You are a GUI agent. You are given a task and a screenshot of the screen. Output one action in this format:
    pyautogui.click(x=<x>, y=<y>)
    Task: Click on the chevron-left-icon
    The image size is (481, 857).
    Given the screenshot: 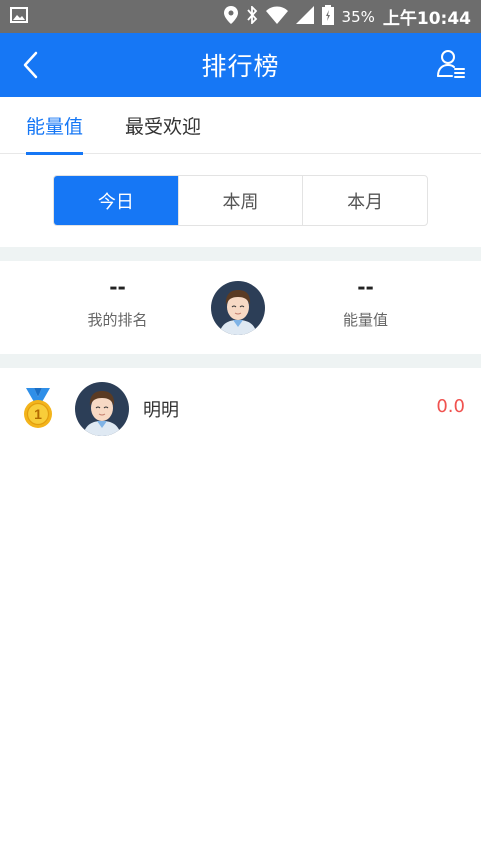 What is the action you would take?
    pyautogui.click(x=30, y=65)
    